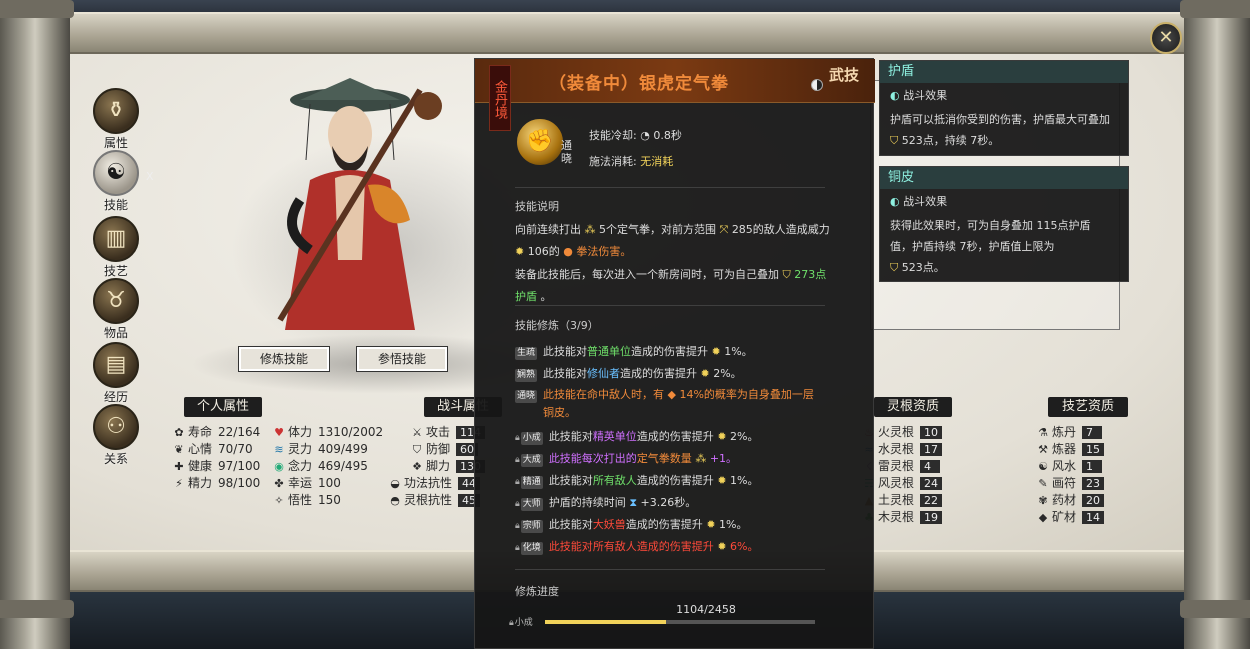 Image resolution: width=1250 pixels, height=649 pixels. I want to click on attr-row: ◆ 矿材 14, so click(1070, 517).